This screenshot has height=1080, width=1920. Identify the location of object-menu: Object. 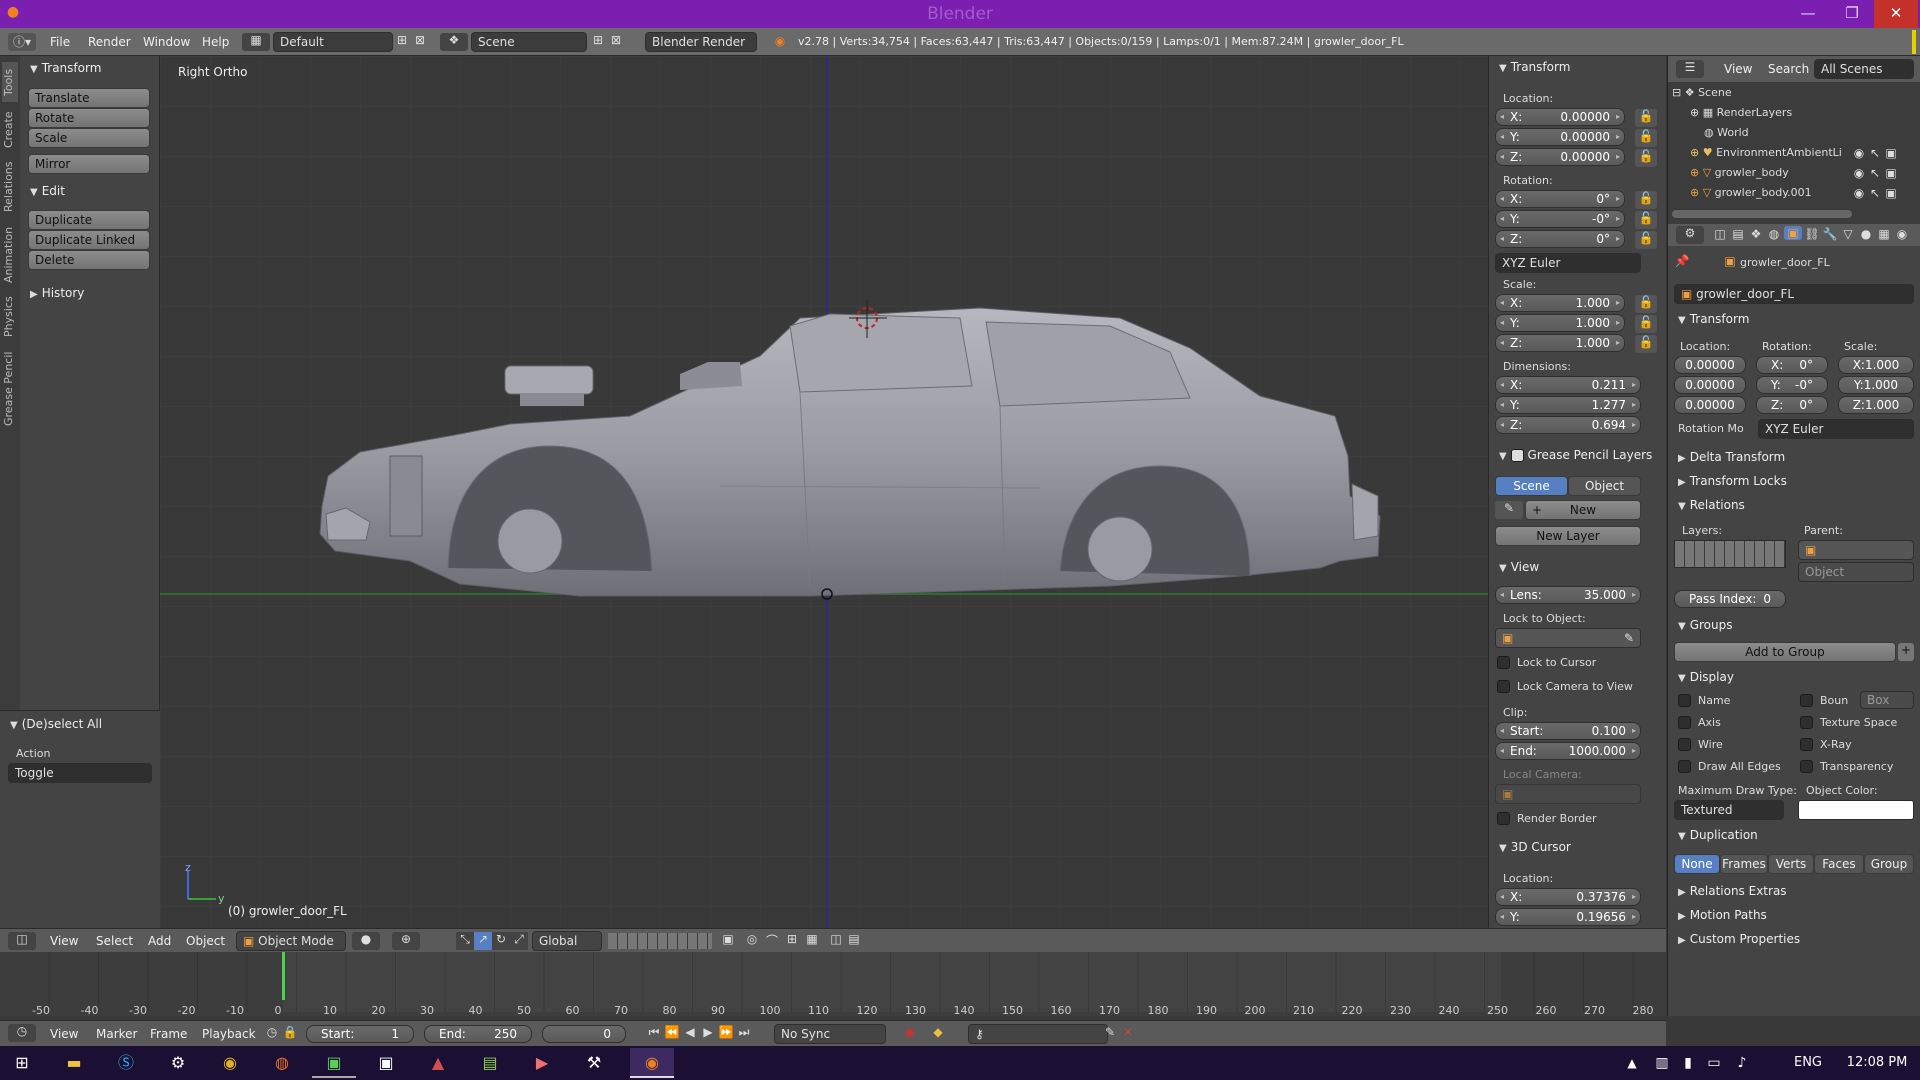
(205, 941).